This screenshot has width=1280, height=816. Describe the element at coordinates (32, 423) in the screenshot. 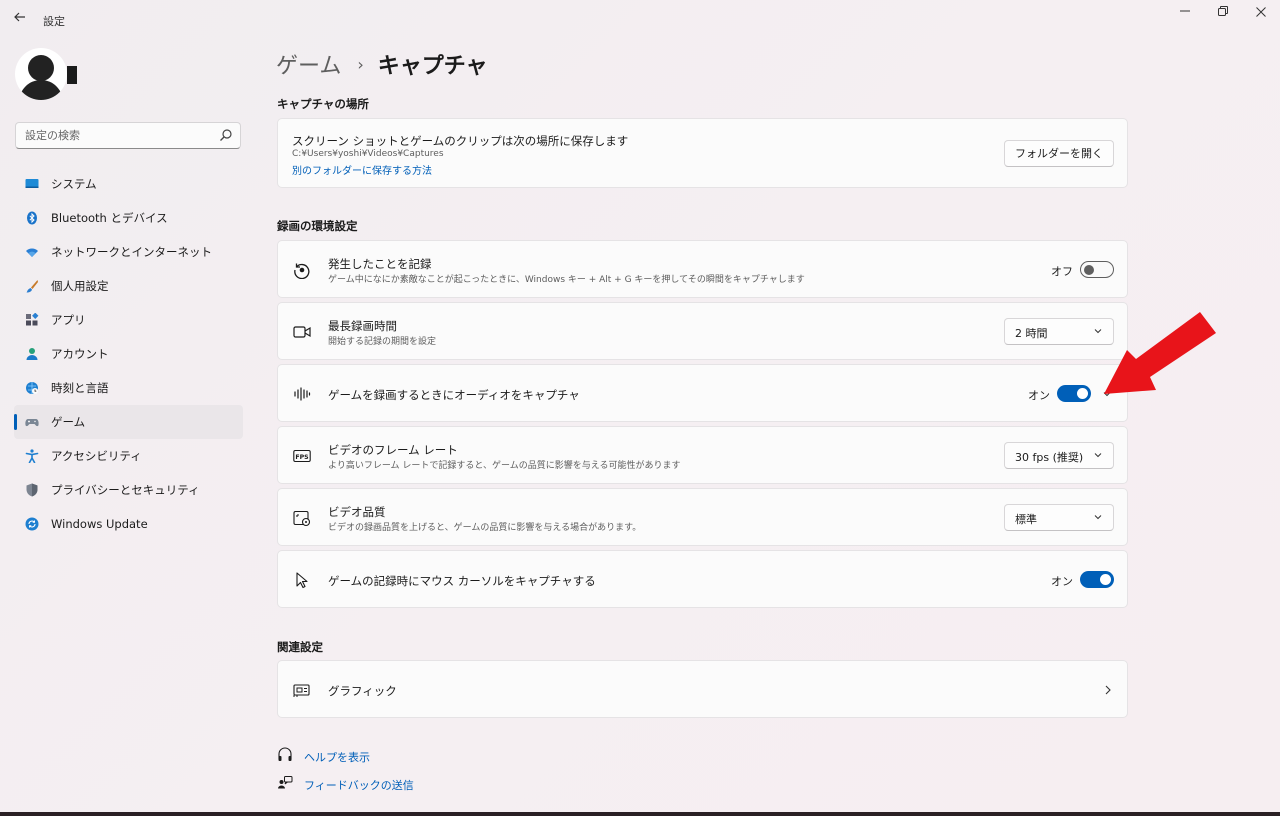

I see `gaming-controller-icon` at that location.